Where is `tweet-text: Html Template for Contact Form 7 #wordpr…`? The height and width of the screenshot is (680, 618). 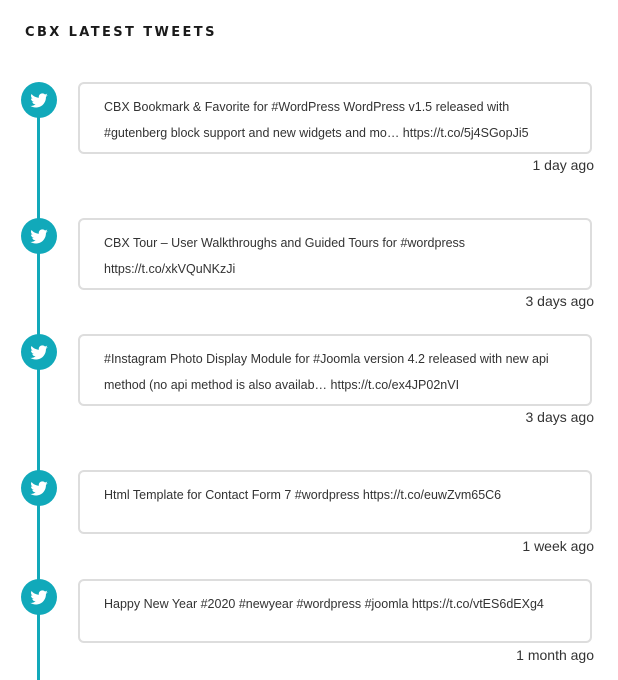 tweet-text: Html Template for Contact Form 7 #wordpr… is located at coordinates (335, 495).